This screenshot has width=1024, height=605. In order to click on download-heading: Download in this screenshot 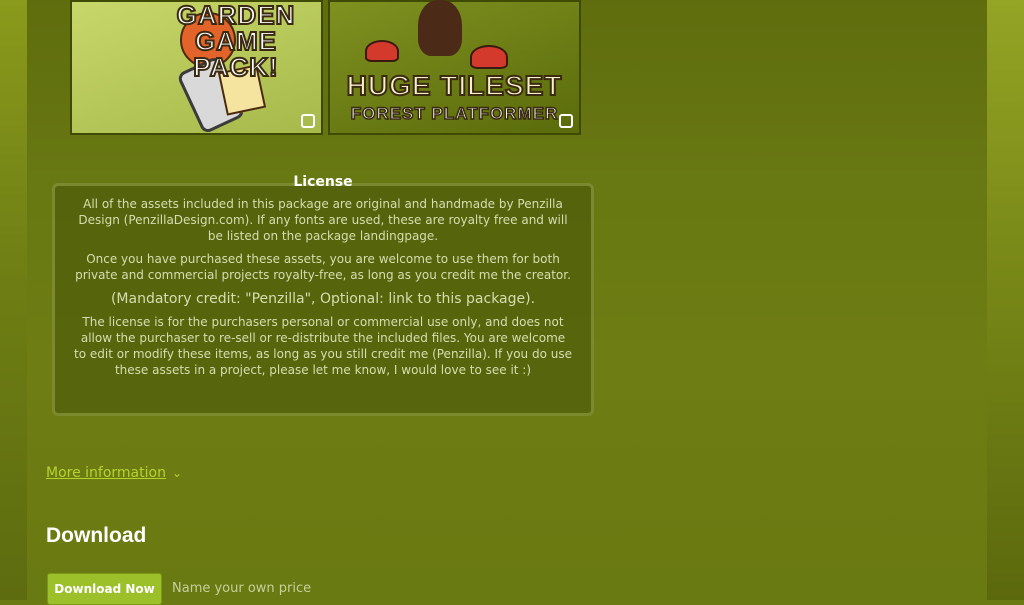, I will do `click(96, 535)`.